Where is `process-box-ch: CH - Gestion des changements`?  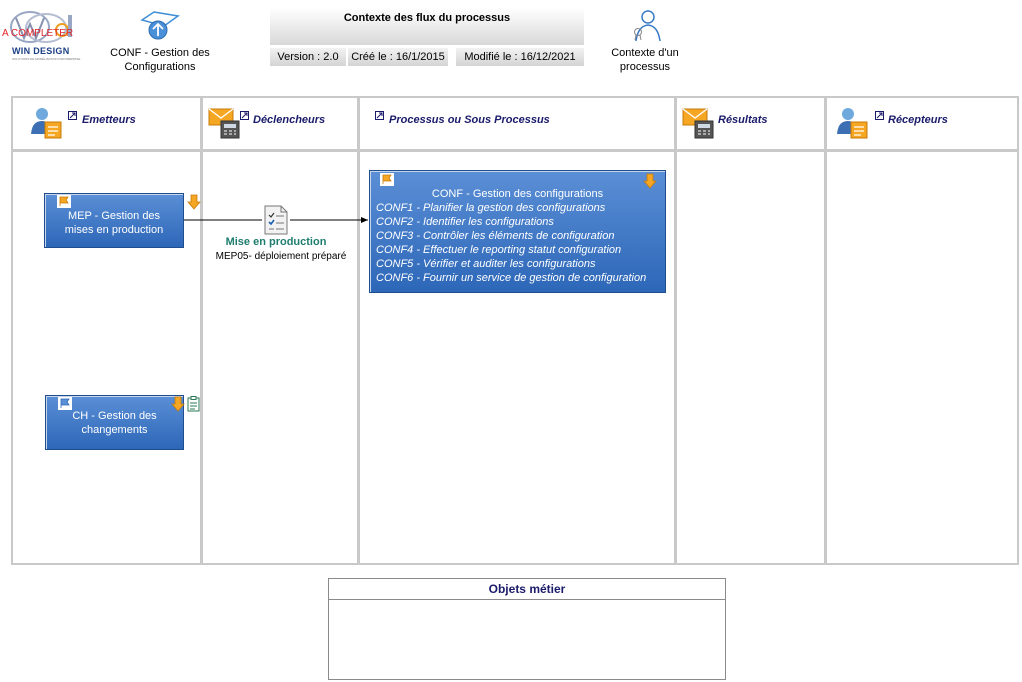
process-box-ch: CH - Gestion des changements is located at coordinates (122, 422).